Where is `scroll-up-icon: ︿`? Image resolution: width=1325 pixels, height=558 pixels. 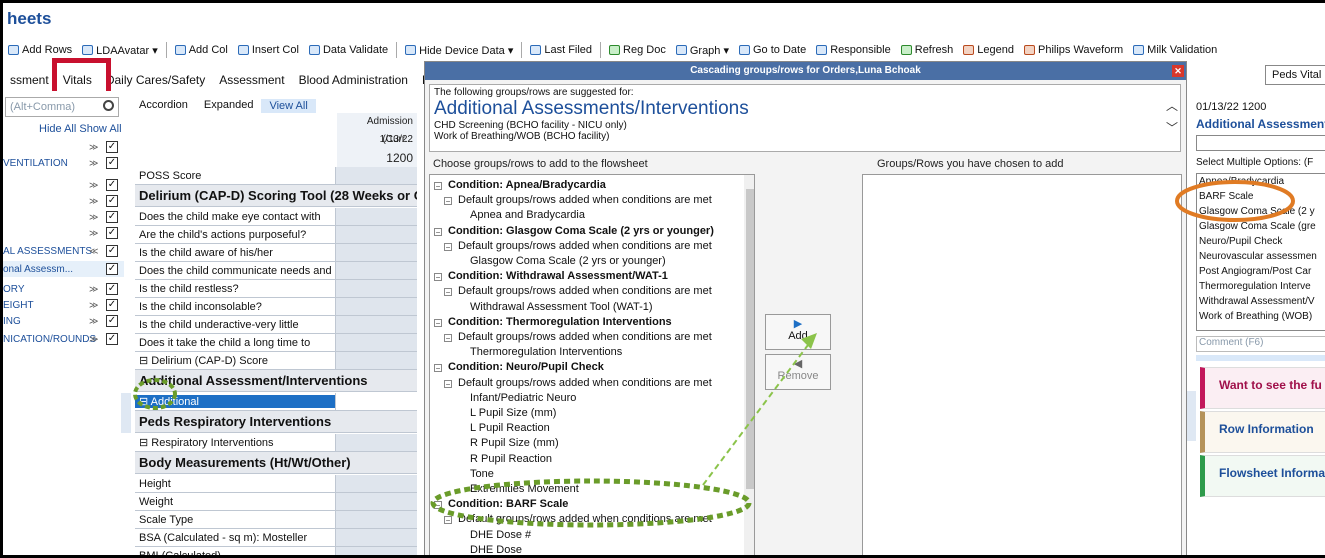 scroll-up-icon: ︿ is located at coordinates (1172, 106).